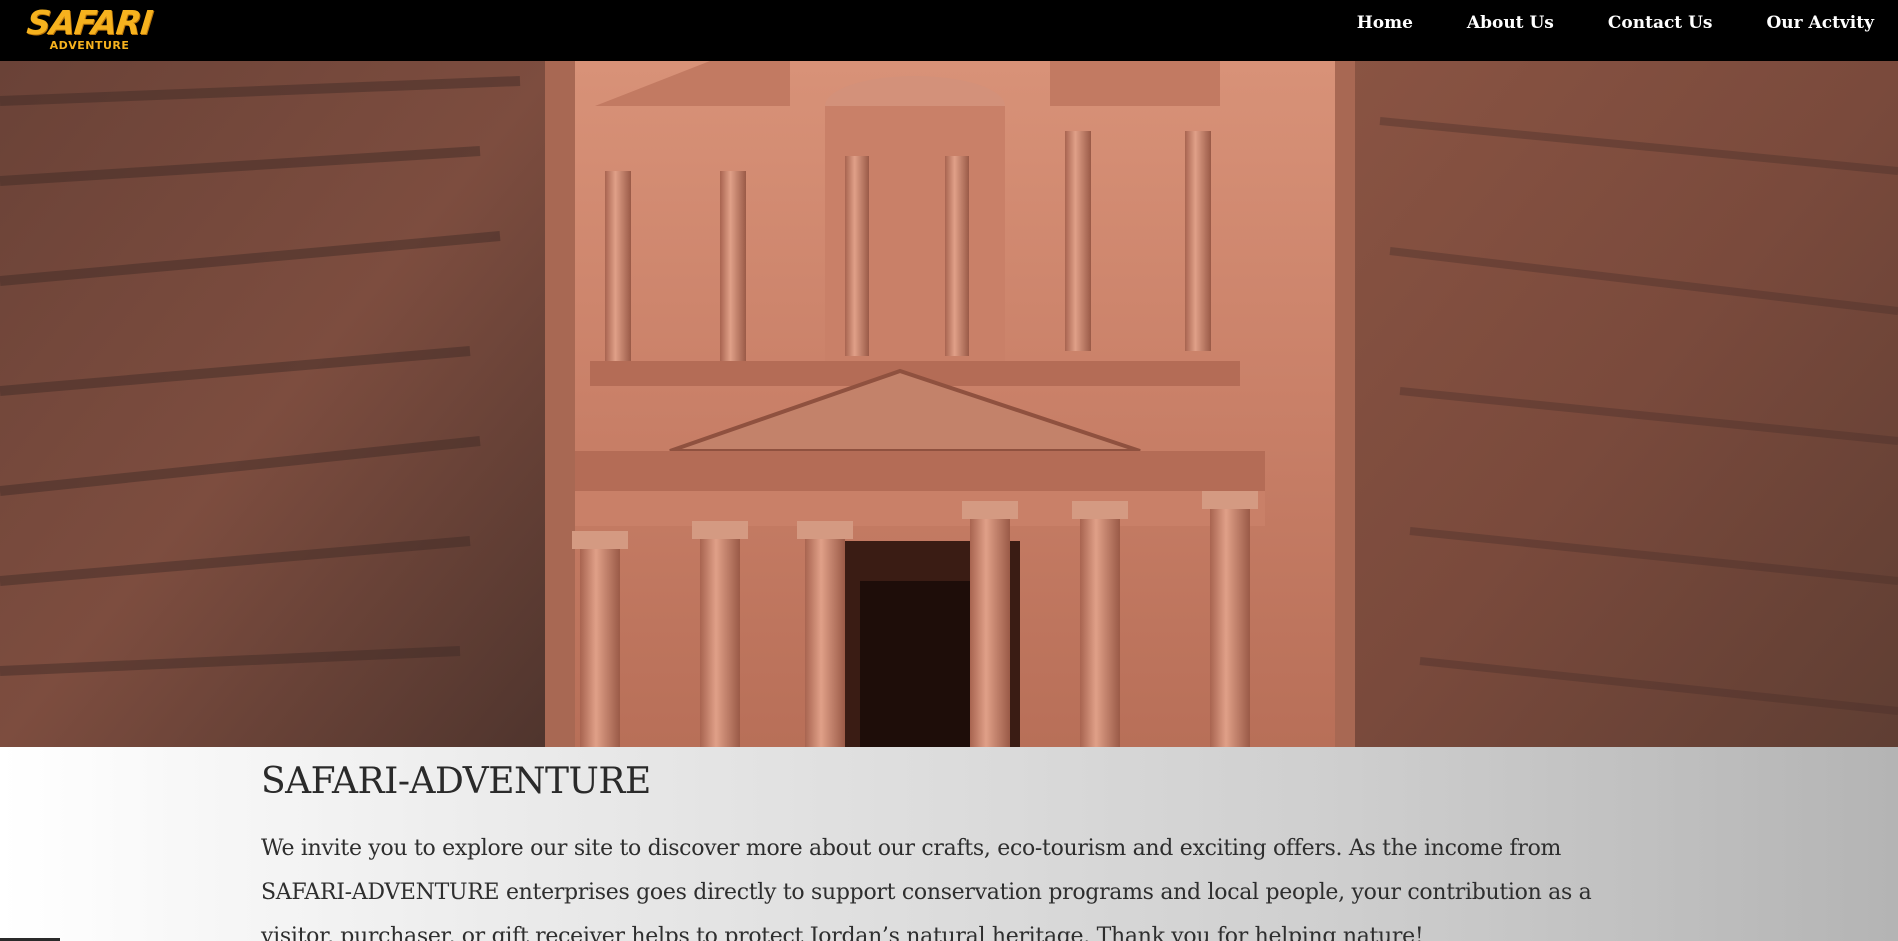 This screenshot has height=941, width=1898. What do you see at coordinates (1600, 23) in the screenshot?
I see `nav-links: Home About Us Contact Us Our Actvity` at bounding box center [1600, 23].